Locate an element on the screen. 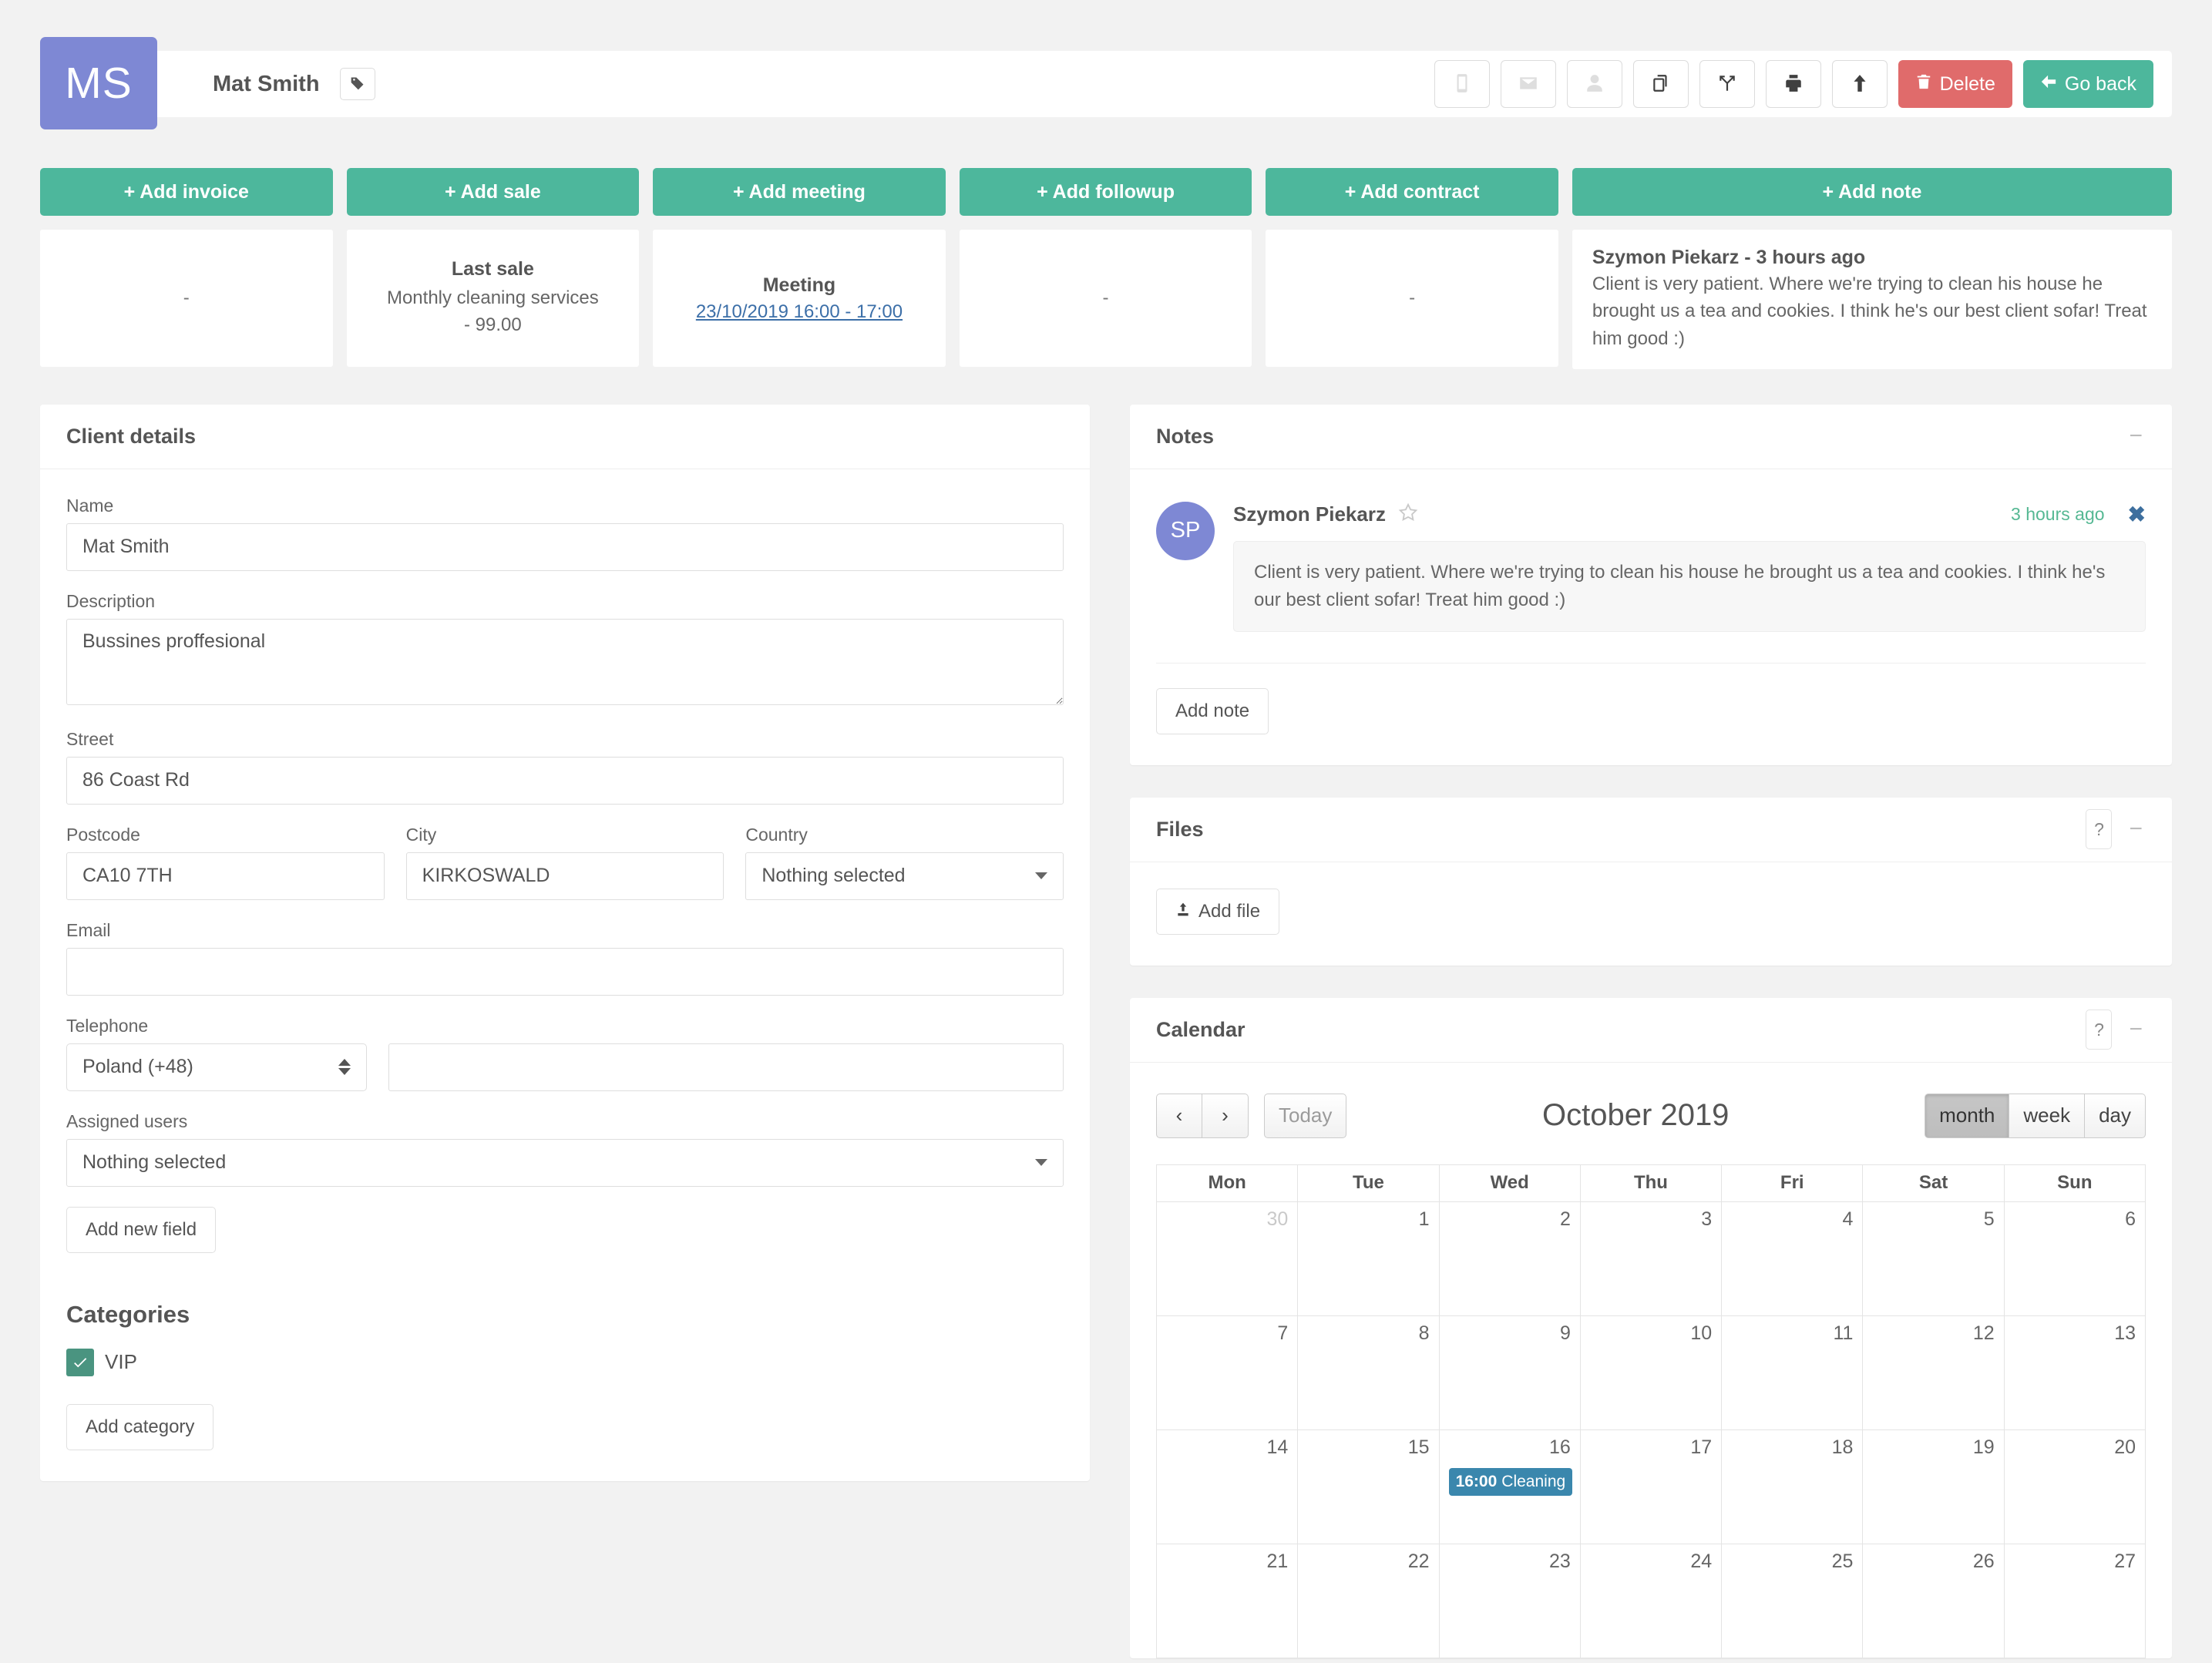 The image size is (2212, 1663). calendar-day-cell: 25 is located at coordinates (1792, 1600).